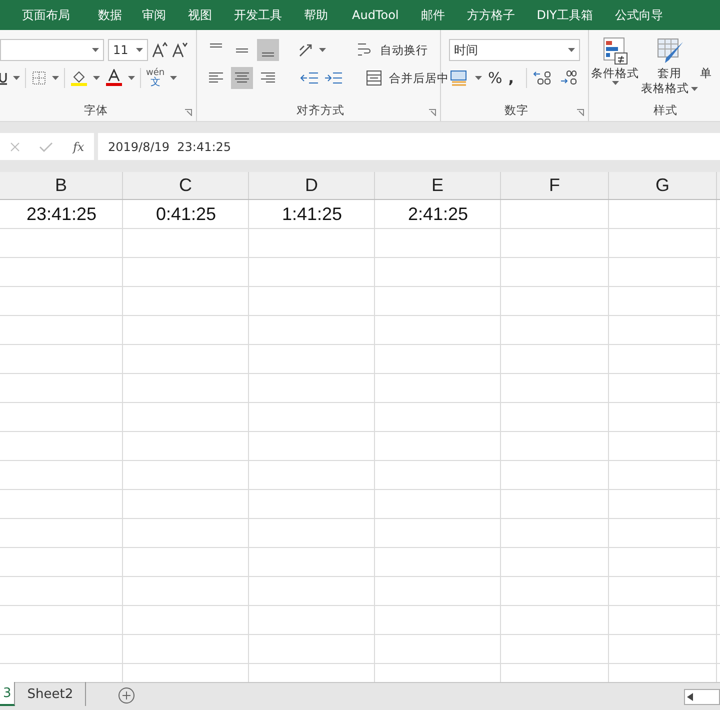 This screenshot has width=720, height=710. What do you see at coordinates (312, 214) in the screenshot?
I see `table-cell: 1:41:25` at bounding box center [312, 214].